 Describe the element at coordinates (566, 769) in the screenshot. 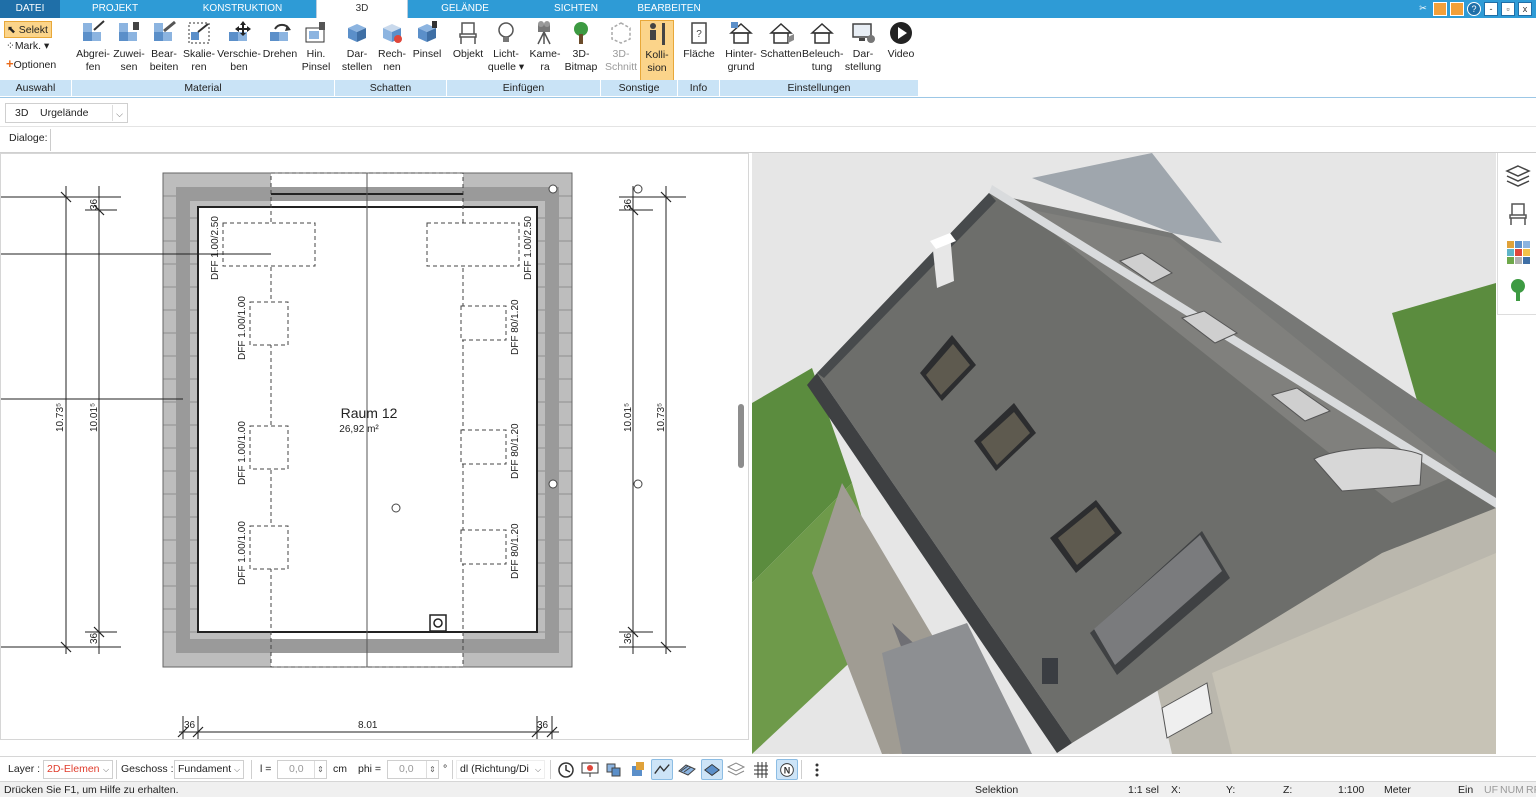

I see `clock-icon` at that location.